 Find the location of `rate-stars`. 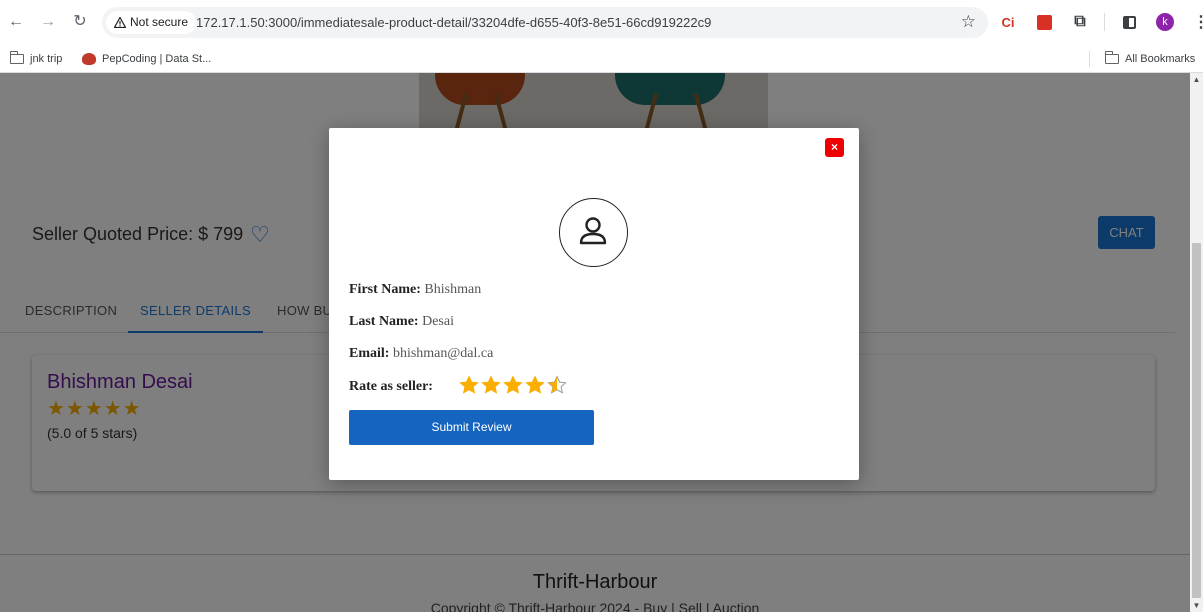

rate-stars is located at coordinates (513, 385).